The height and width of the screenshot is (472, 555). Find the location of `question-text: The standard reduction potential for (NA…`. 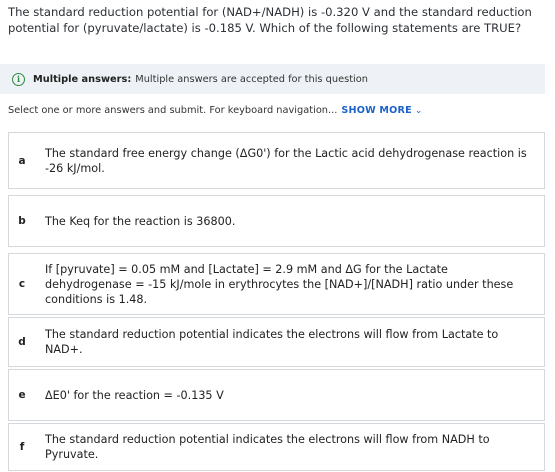

question-text: The standard reduction potential for (NA… is located at coordinates (270, 20).